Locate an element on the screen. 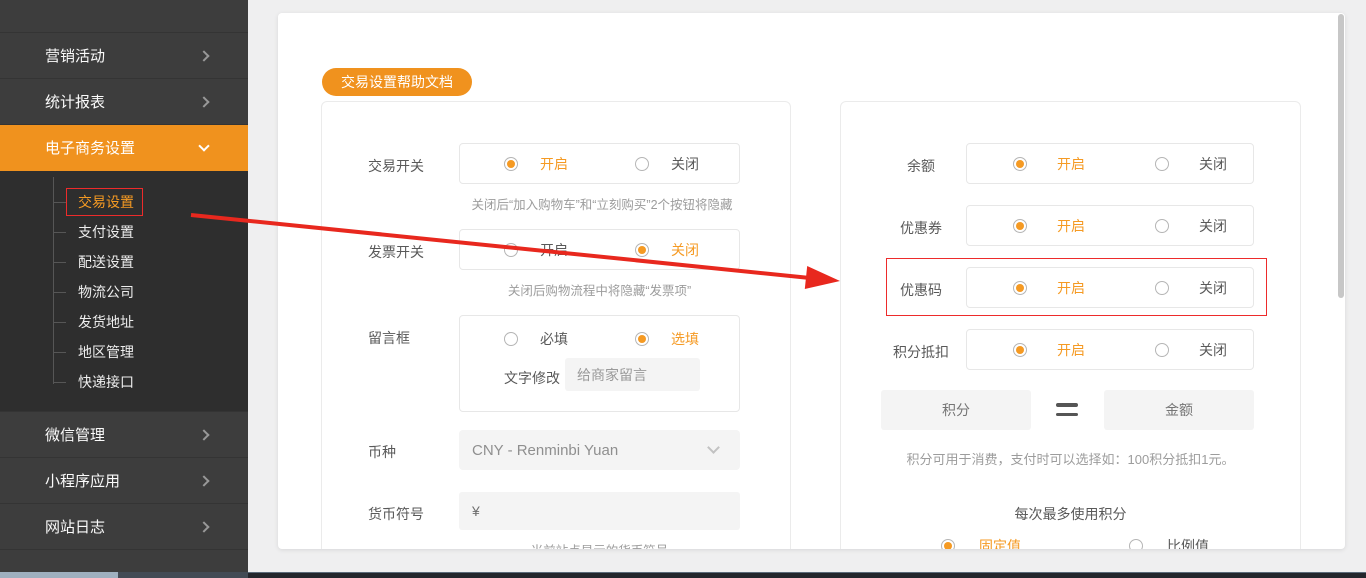 This screenshot has height=578, width=1366. sidebar-item-label: 电子商务设置 is located at coordinates (90, 148).